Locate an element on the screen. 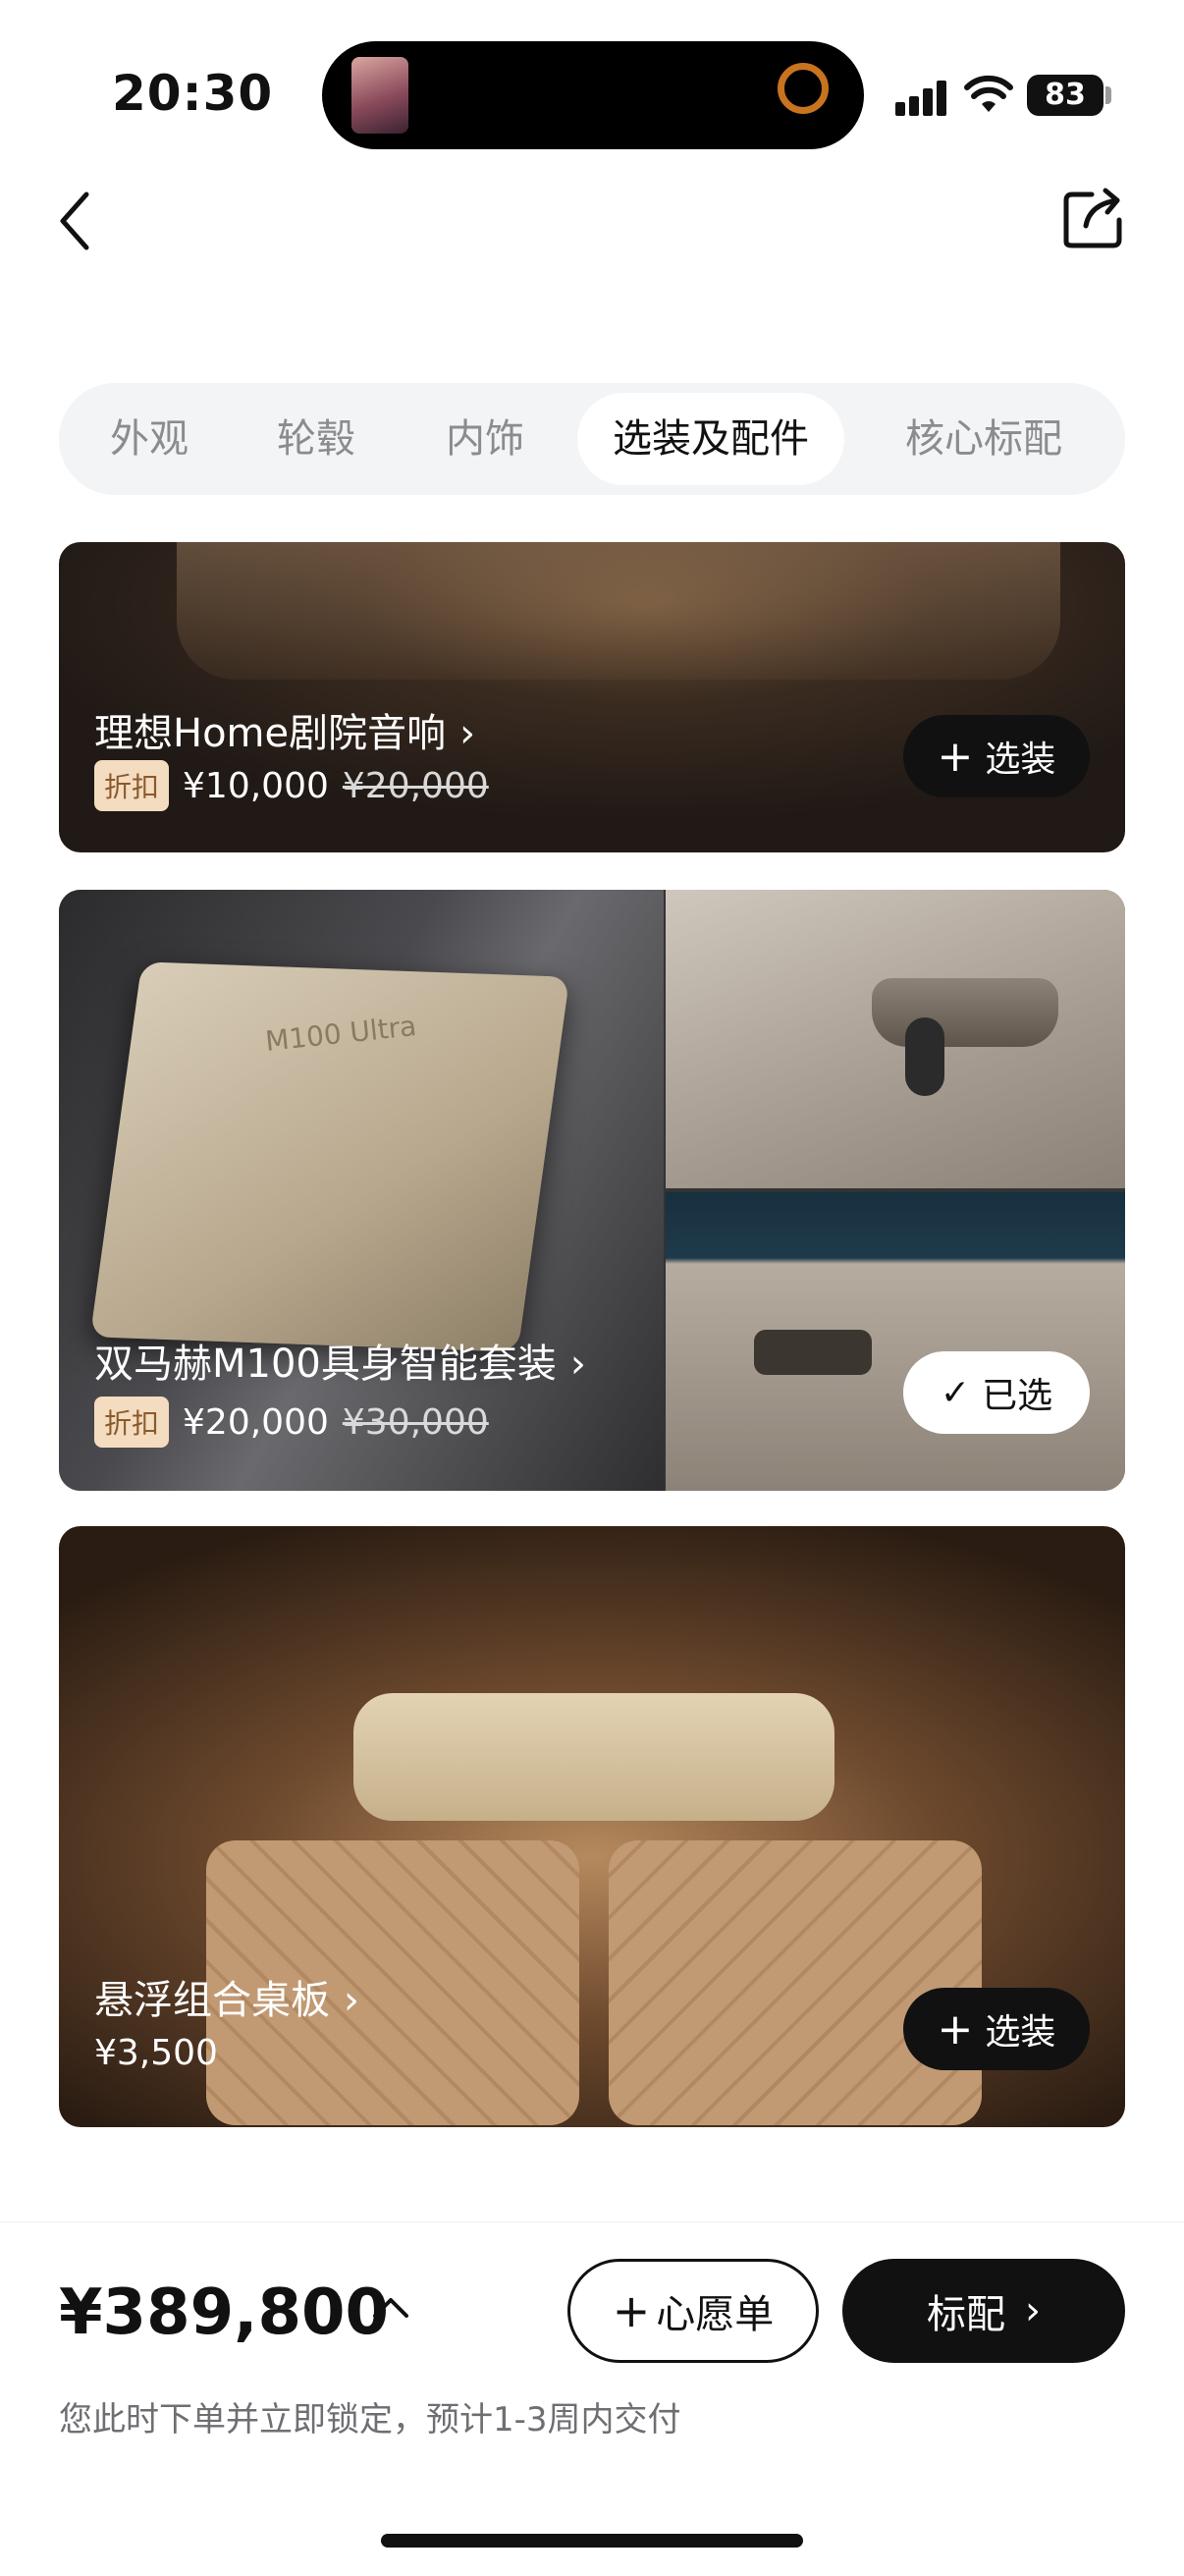 The width and height of the screenshot is (1184, 2576). delivery-note: 您此时下单并立即锁定，预计1-3周内交付 is located at coordinates (370, 2419).